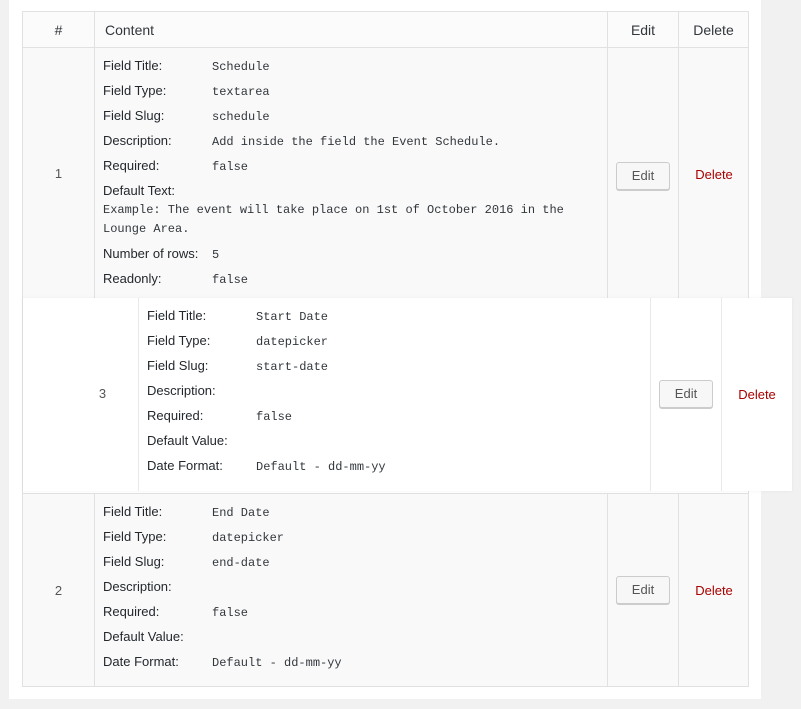 This screenshot has height=709, width=801. Describe the element at coordinates (186, 91) in the screenshot. I see `field-type-line: Field Type: textarea` at that location.